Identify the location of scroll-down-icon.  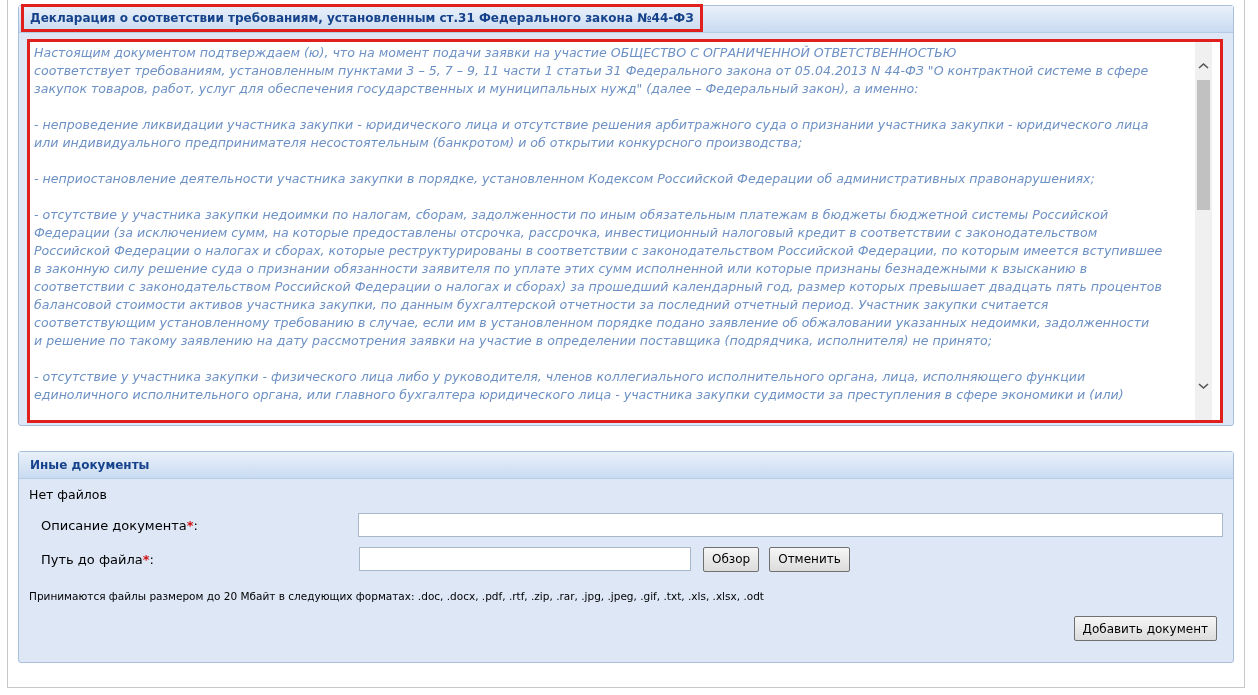
(1203, 386).